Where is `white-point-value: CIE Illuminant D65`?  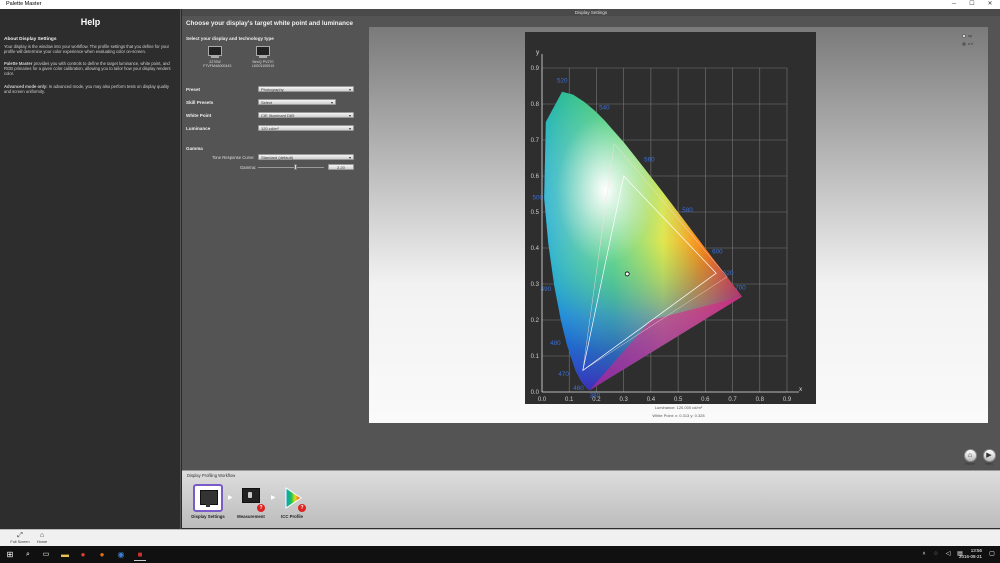 white-point-value: CIE Illuminant D65 is located at coordinates (278, 115).